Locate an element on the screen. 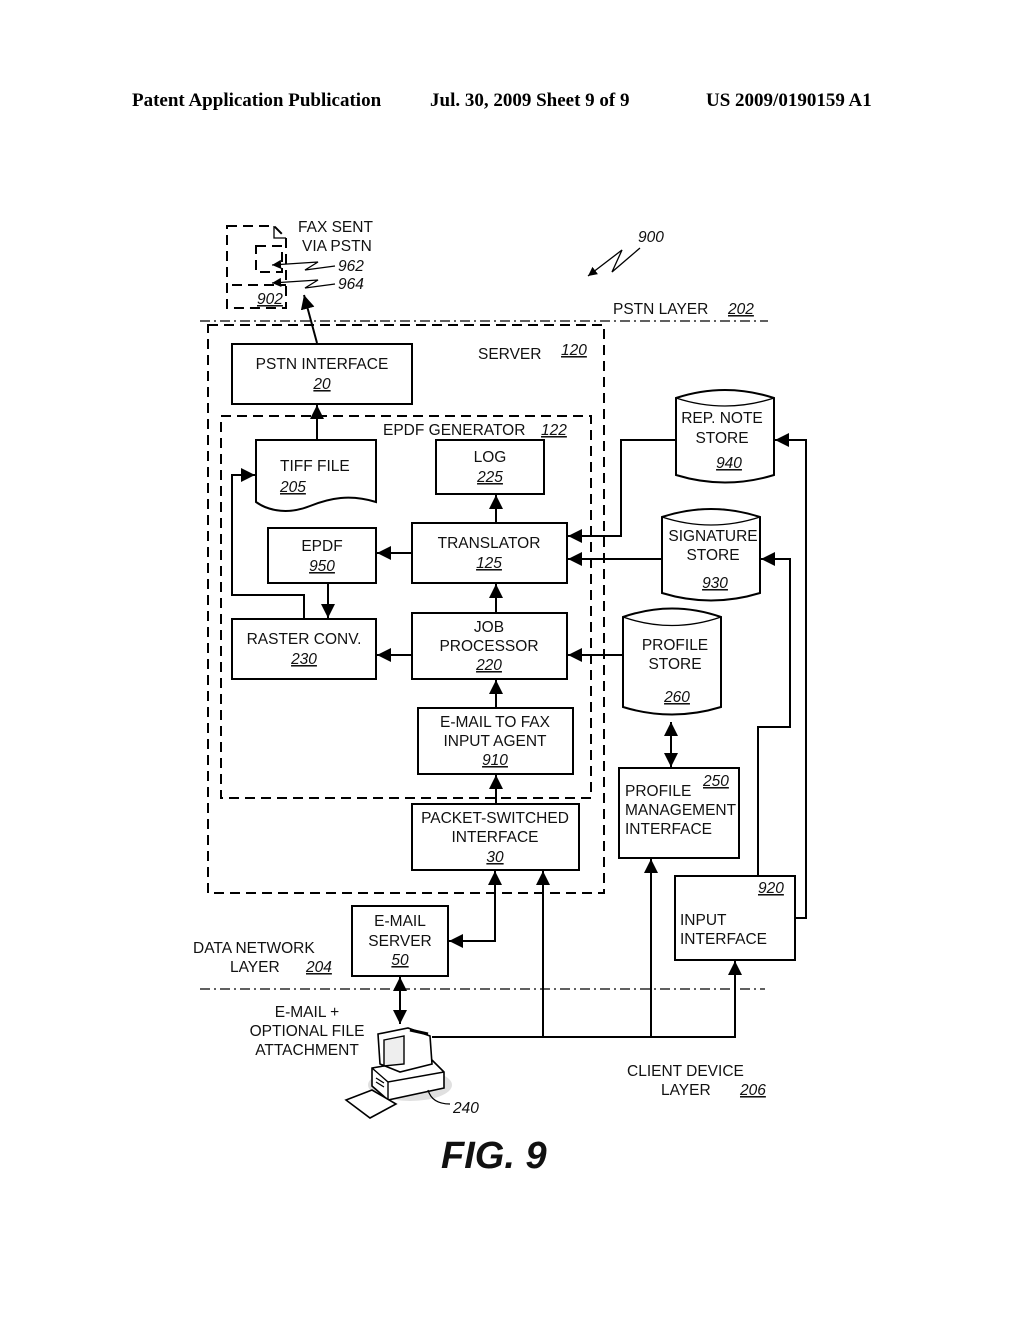 The height and width of the screenshot is (1320, 1024). profile-mgmt-ref: 250 is located at coordinates (715, 781).